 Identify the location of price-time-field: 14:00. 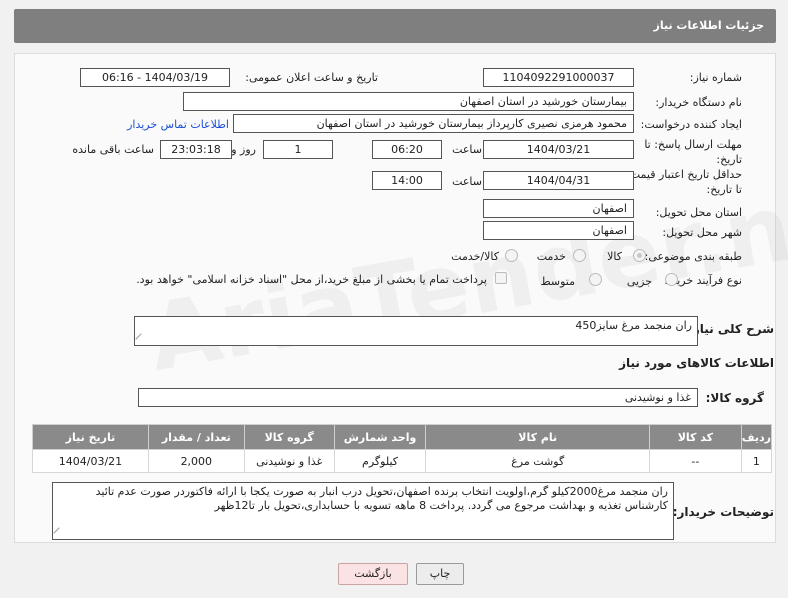
(407, 180).